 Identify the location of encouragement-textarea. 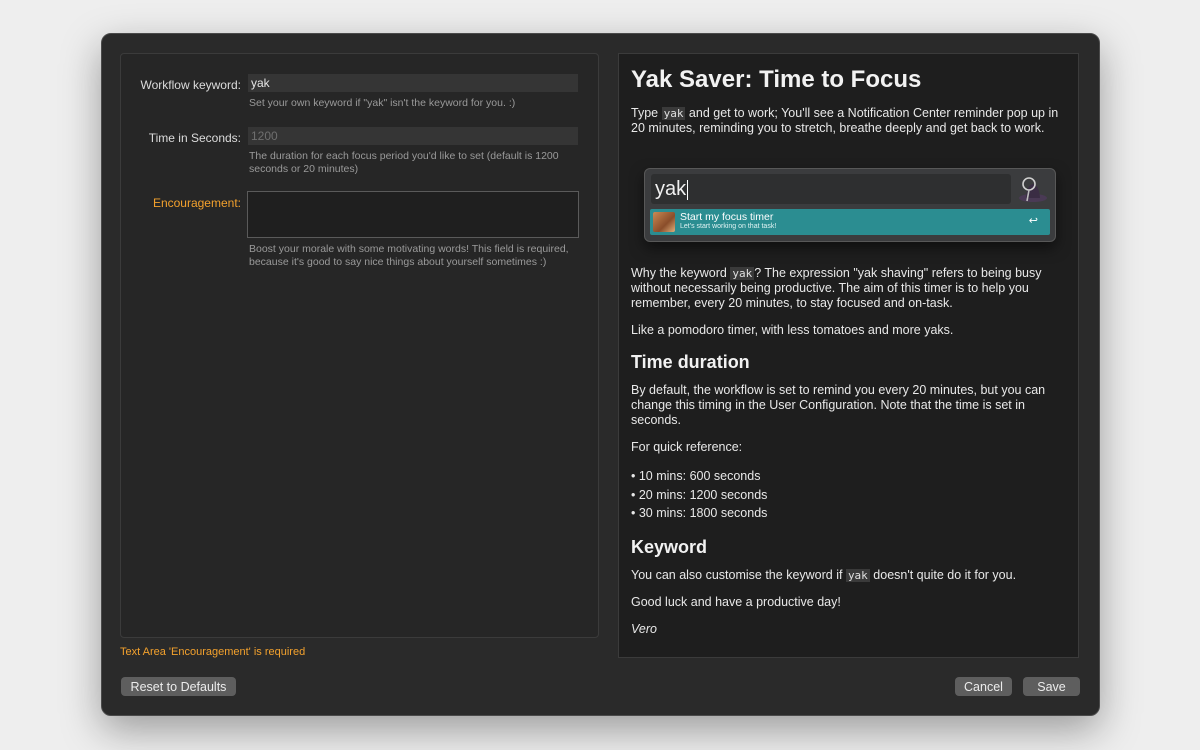
(413, 214).